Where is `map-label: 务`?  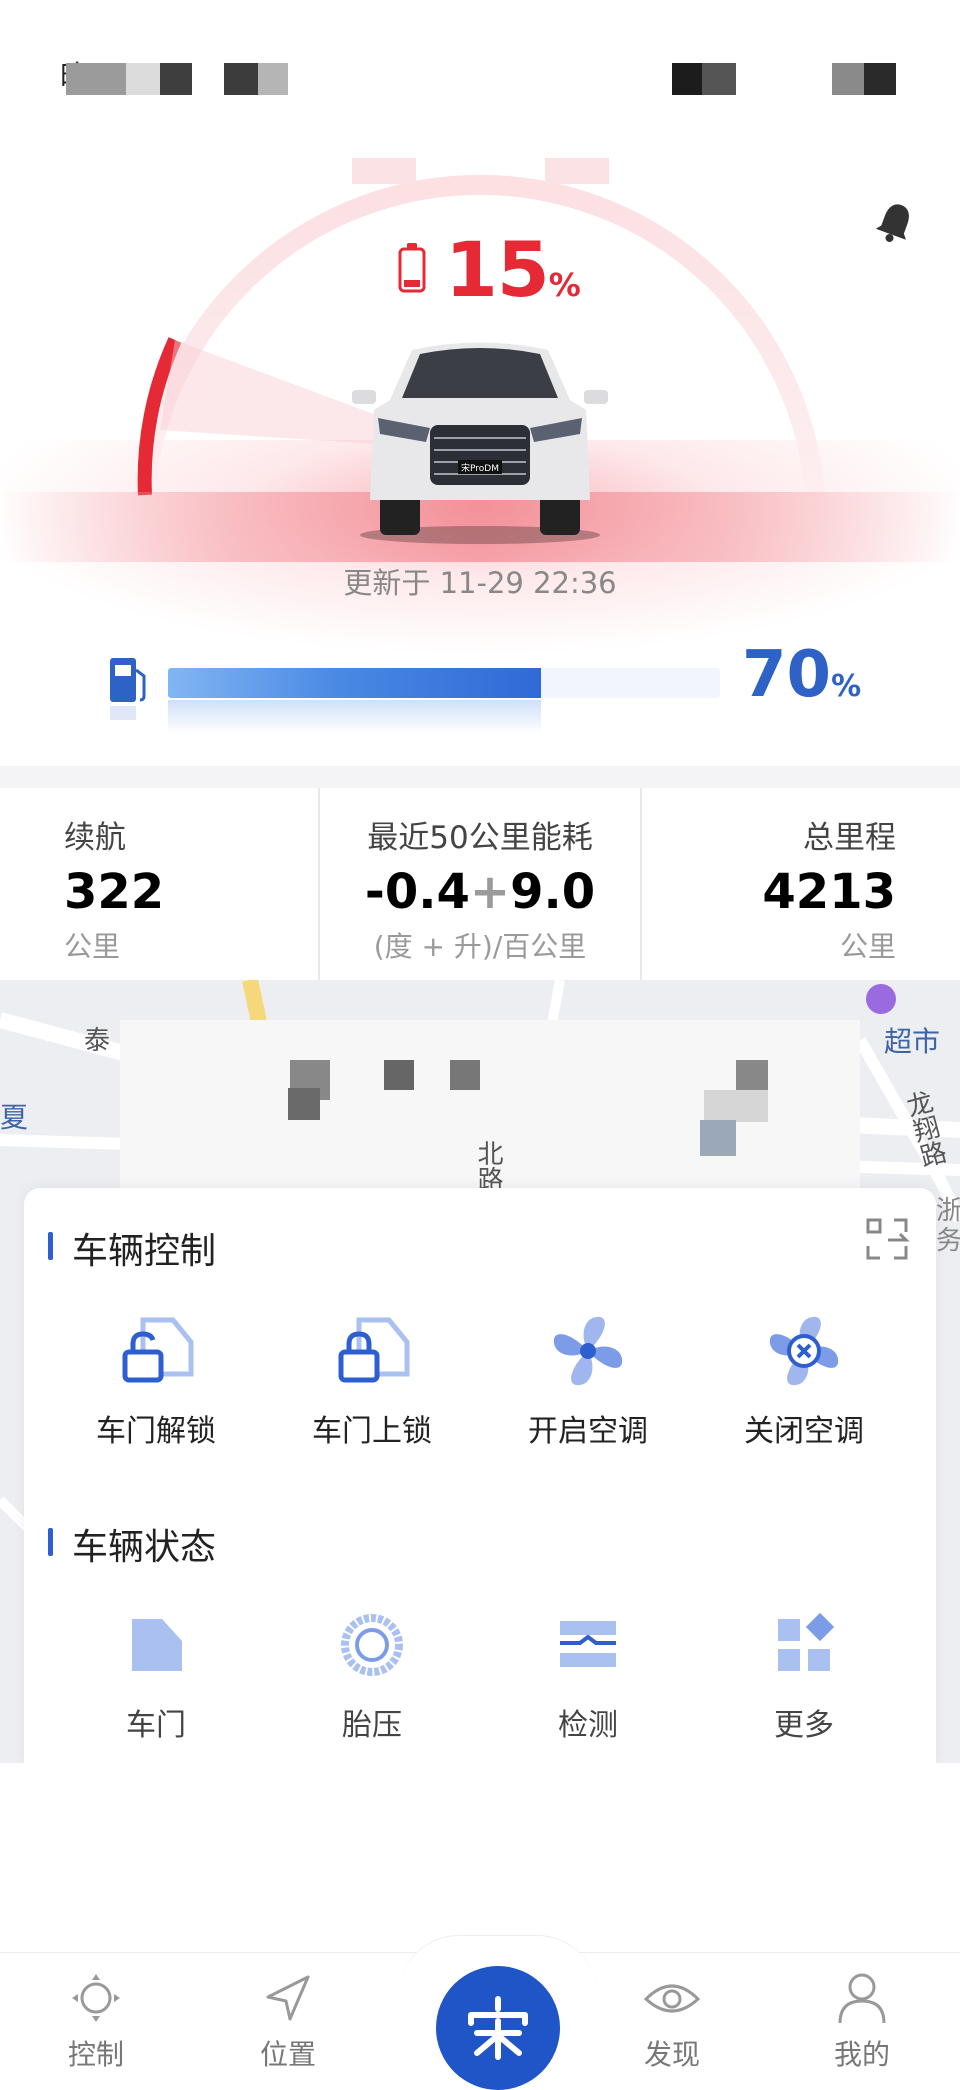 map-label: 务 is located at coordinates (948, 1241).